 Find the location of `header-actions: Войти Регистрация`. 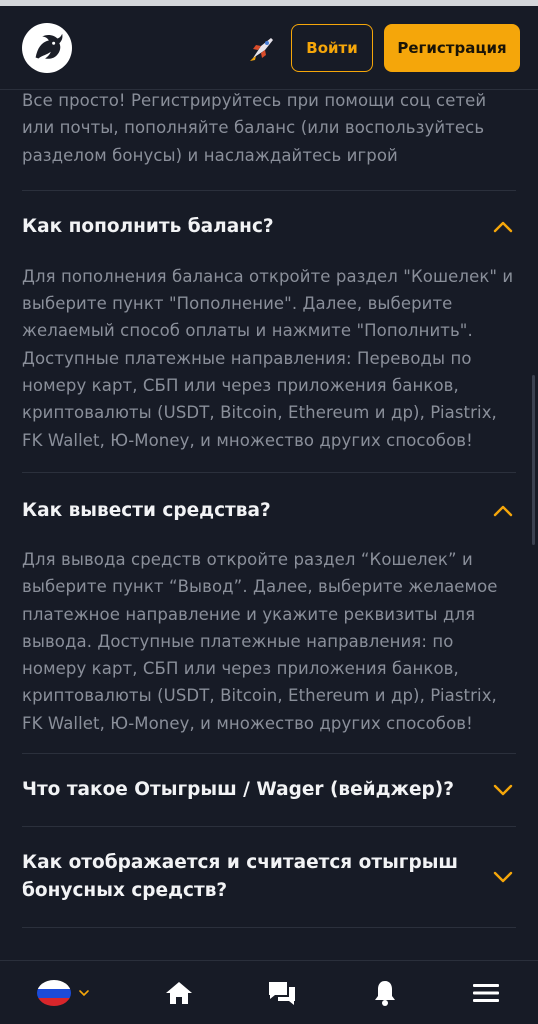

header-actions: Войти Регистрация is located at coordinates (383, 47).